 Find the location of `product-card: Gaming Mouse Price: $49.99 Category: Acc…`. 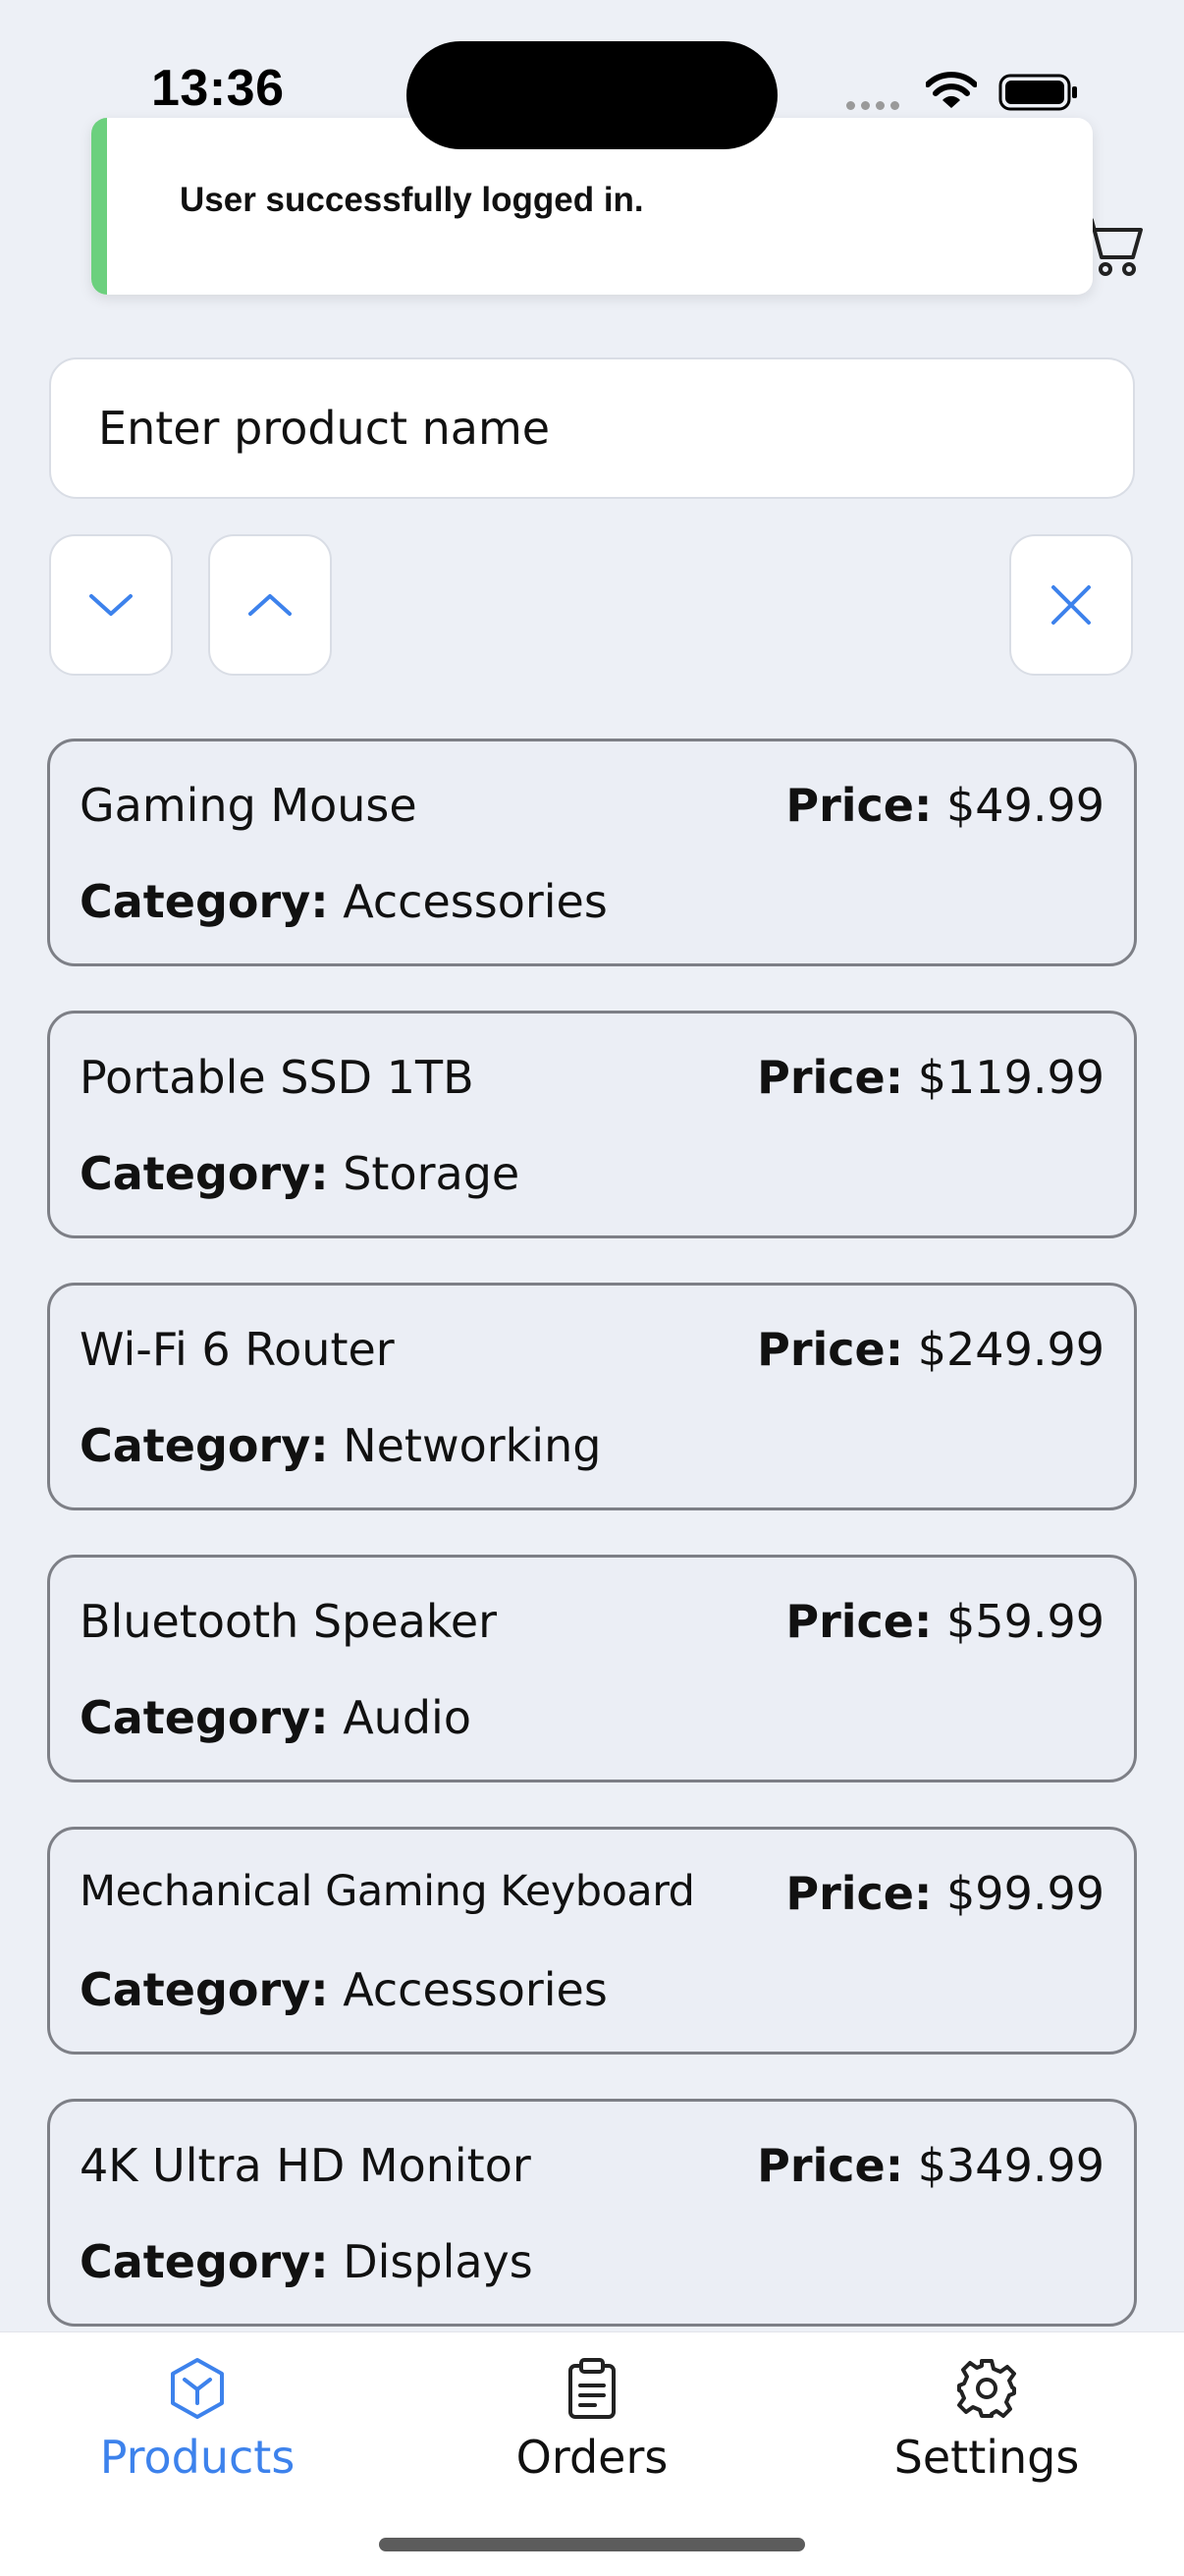

product-card: Gaming Mouse Price: $49.99 Category: Acc… is located at coordinates (592, 853).